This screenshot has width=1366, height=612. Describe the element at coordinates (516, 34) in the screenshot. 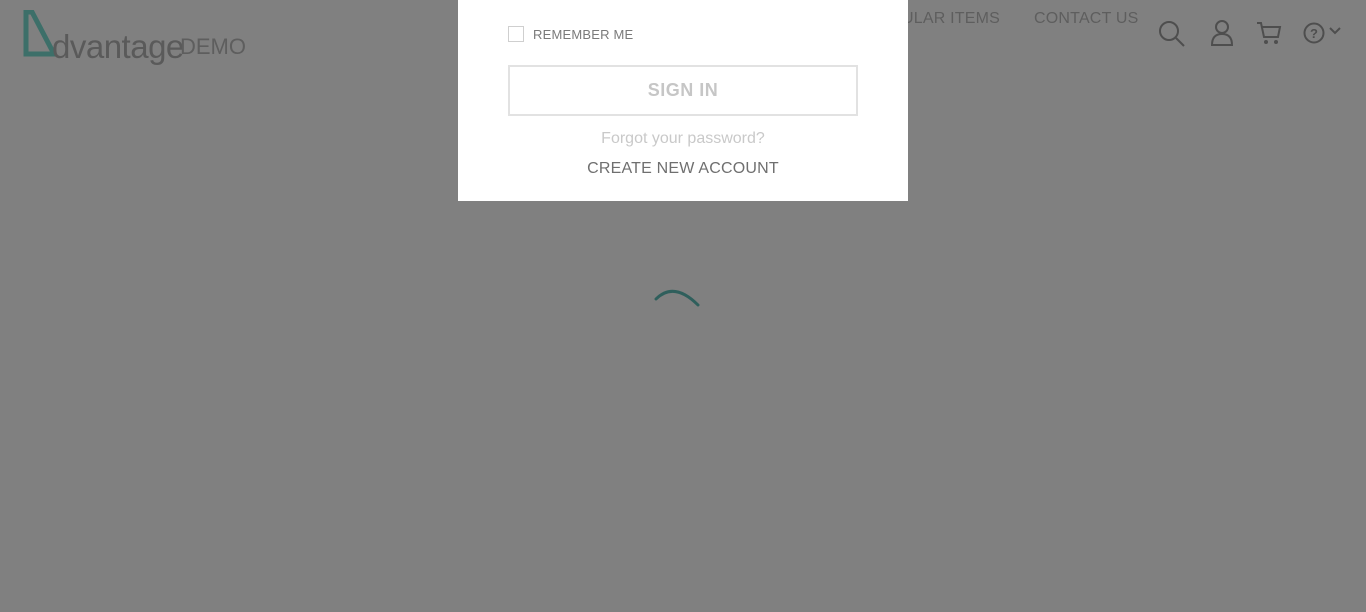

I see `remember-me-checkbox` at that location.